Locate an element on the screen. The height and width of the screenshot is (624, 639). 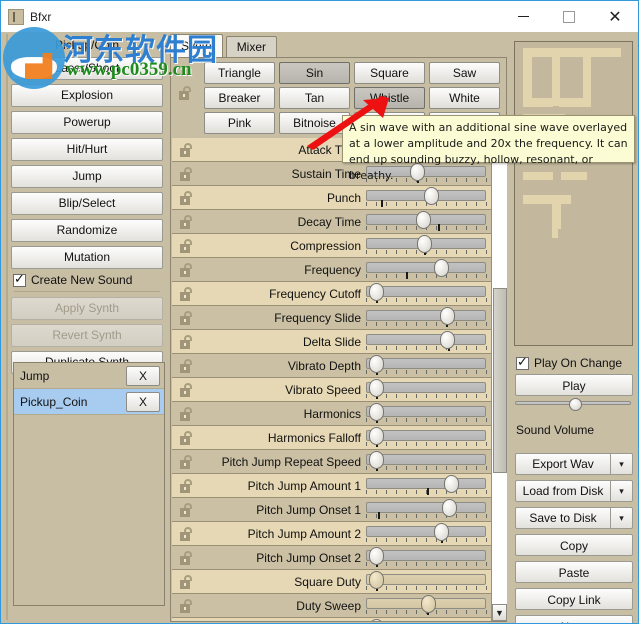
wave-button-triangle: Triangle is located at coordinates (239, 73).